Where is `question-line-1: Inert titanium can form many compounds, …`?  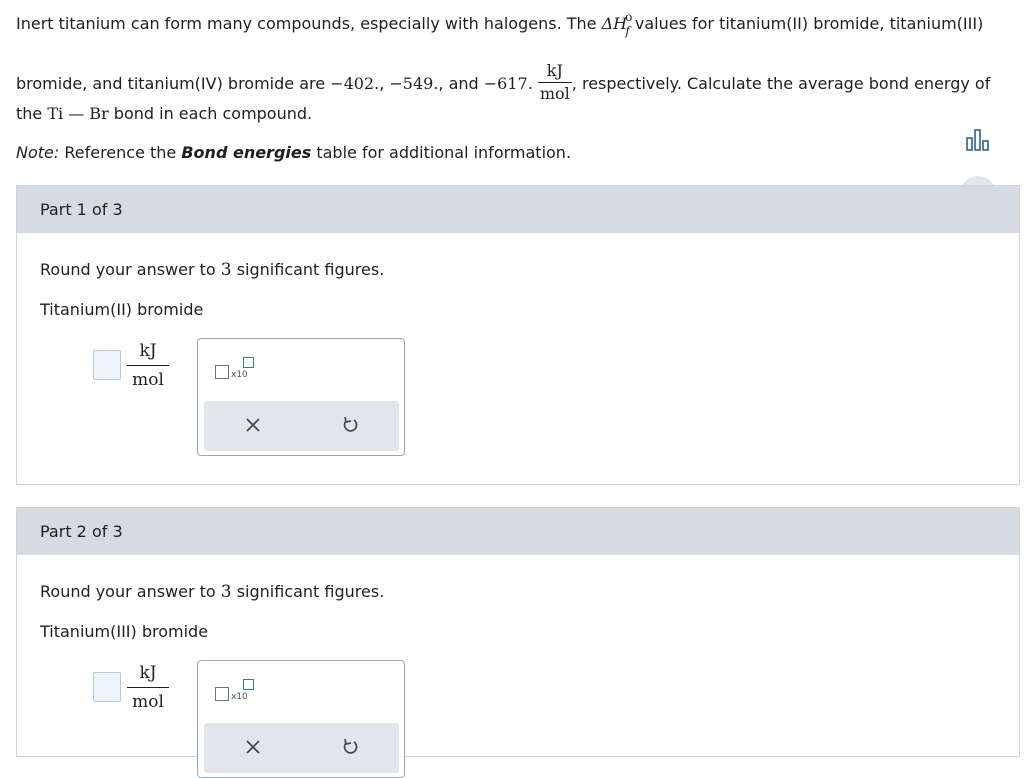
question-line-1: Inert titanium can form many compounds, … is located at coordinates (500, 24).